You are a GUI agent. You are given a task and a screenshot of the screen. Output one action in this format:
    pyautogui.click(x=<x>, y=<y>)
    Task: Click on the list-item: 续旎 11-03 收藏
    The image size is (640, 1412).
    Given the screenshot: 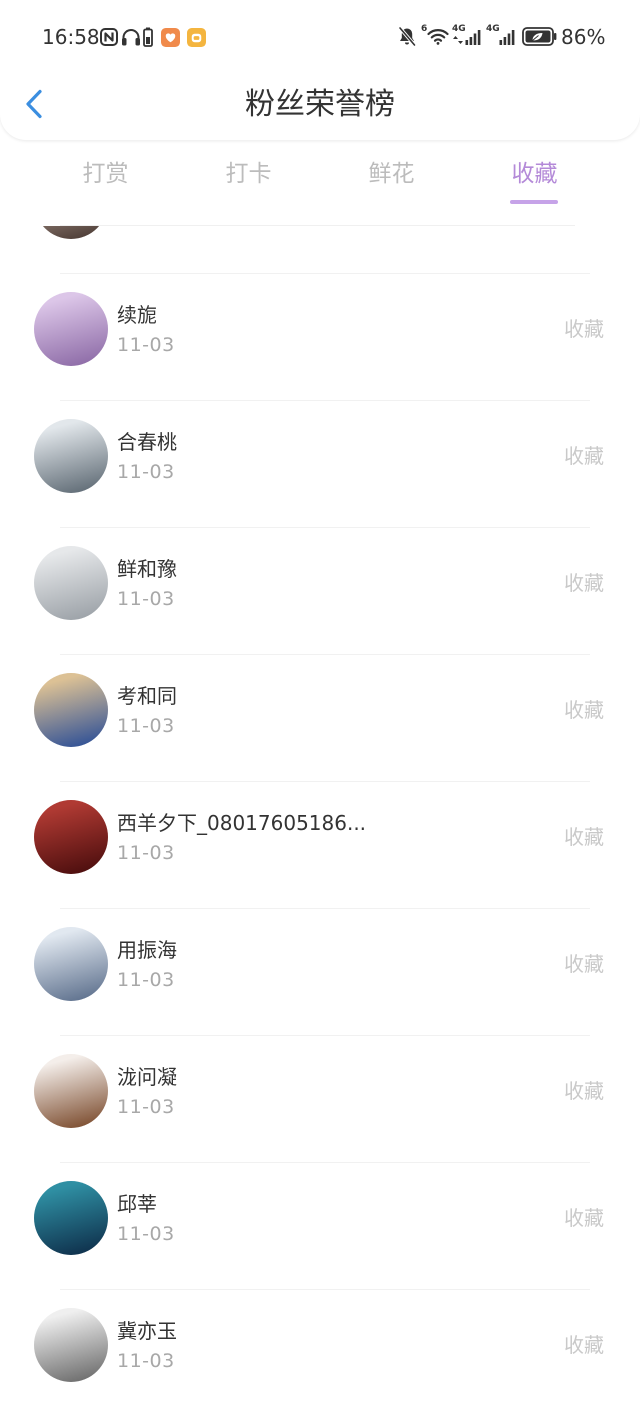 What is the action you would take?
    pyautogui.click(x=320, y=336)
    